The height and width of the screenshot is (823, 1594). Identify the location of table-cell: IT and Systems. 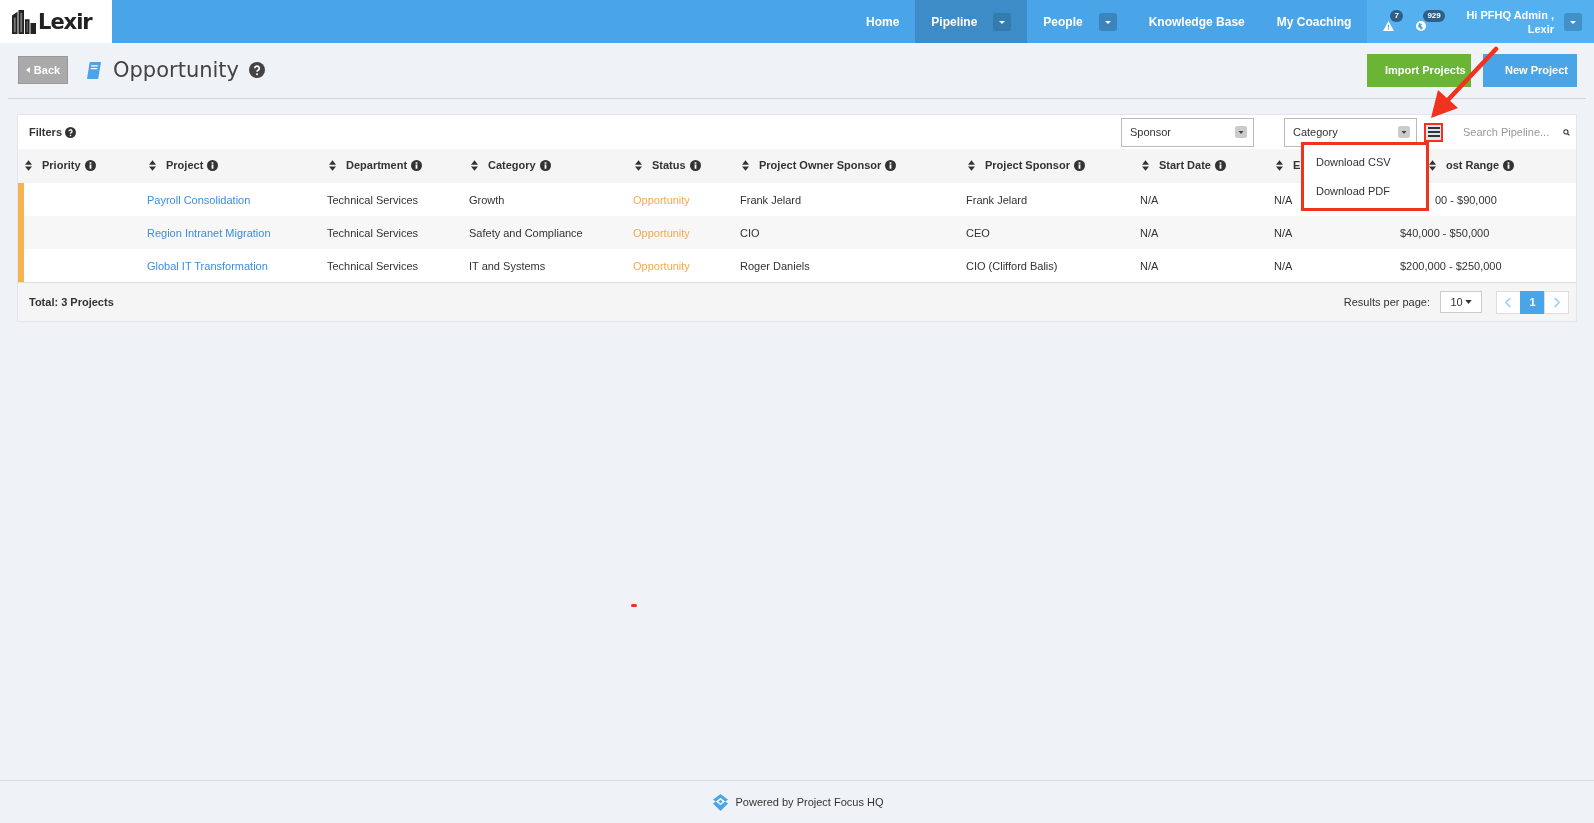
(507, 265).